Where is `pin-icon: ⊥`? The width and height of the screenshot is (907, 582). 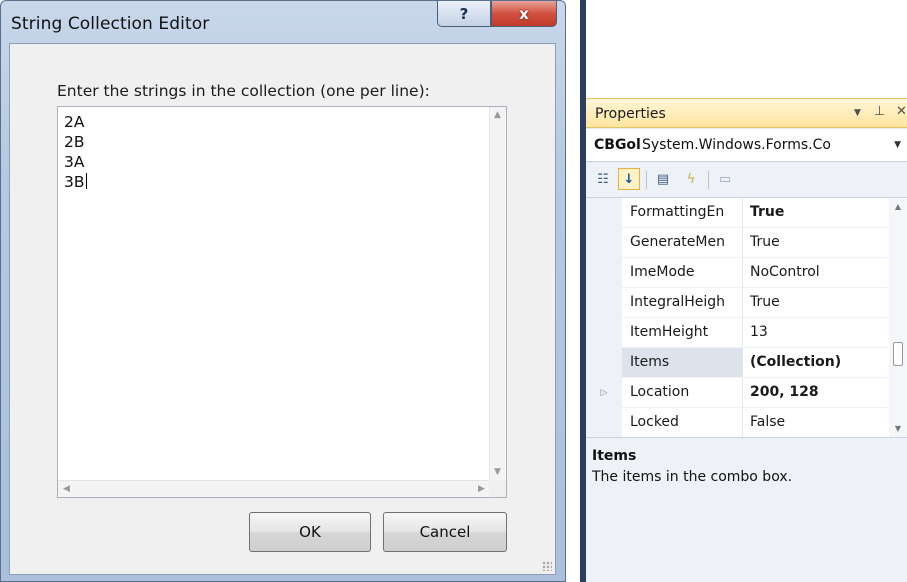 pin-icon: ⊥ is located at coordinates (879, 111).